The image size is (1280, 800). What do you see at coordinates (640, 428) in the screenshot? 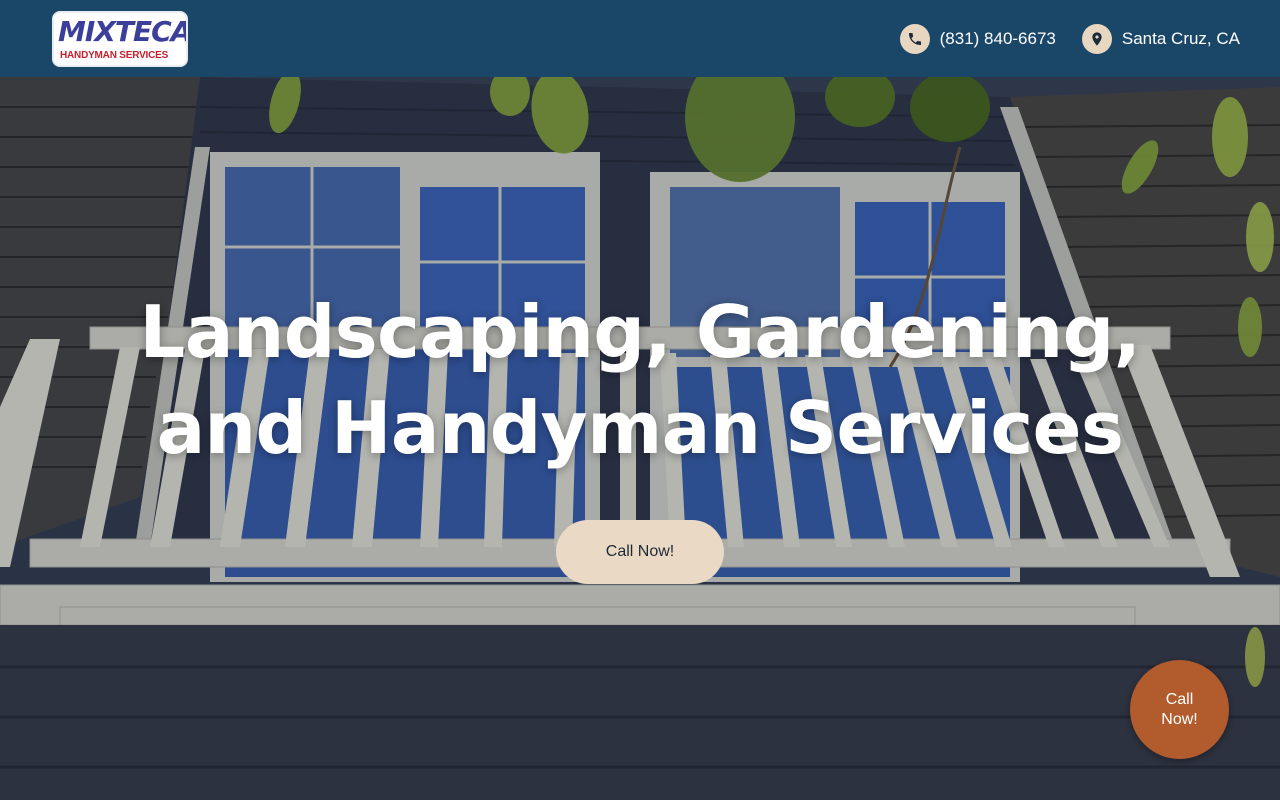
I see `hero-title-line-2: and Handyman Services` at bounding box center [640, 428].